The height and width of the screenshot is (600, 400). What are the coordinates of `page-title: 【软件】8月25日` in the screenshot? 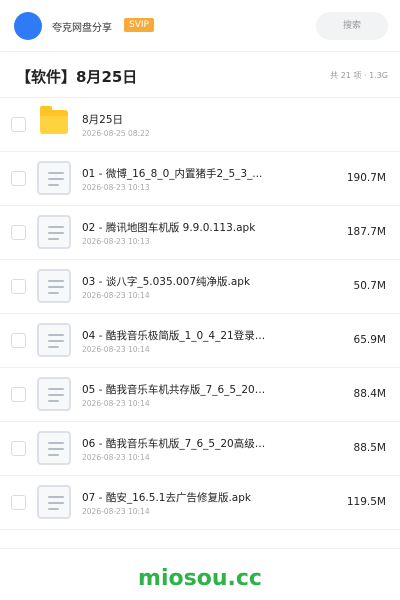 It's located at (77, 77).